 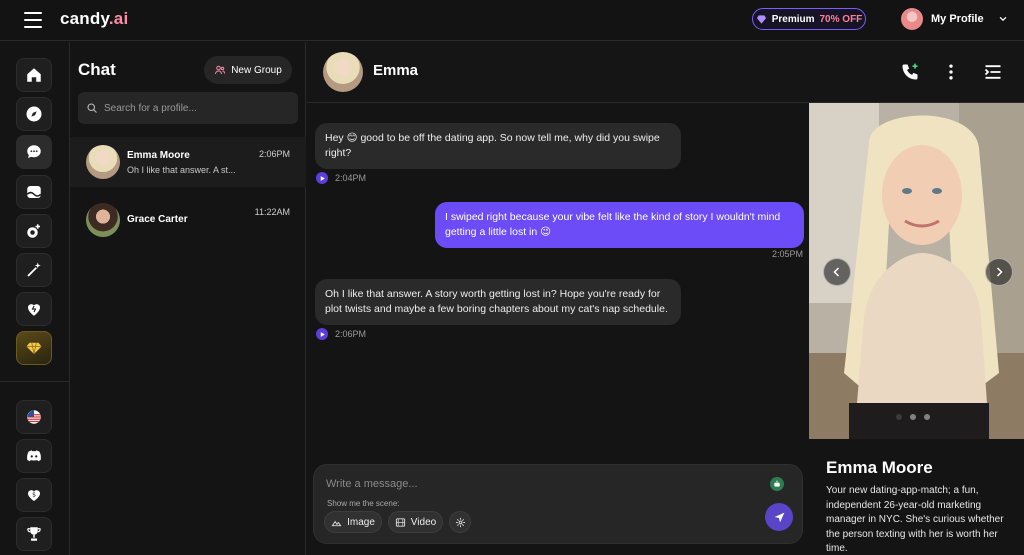 I want to click on new-group-label: New Group, so click(x=256, y=70).